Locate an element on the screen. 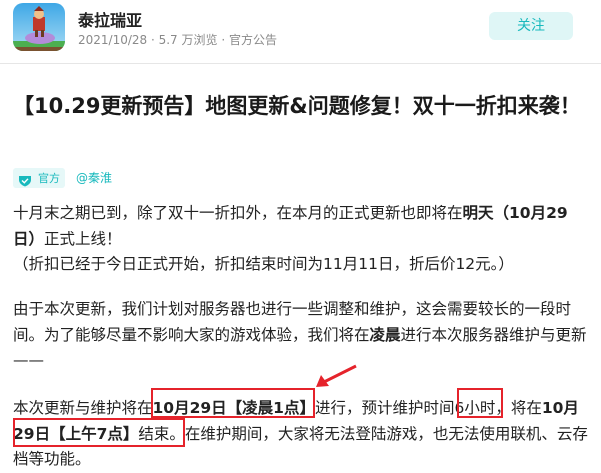 This screenshot has height=473, width=601. p2-discount-note: （折扣已经于今日正式开始，折扣结束时间为11月11日，折后价12元。） is located at coordinates (263, 264).